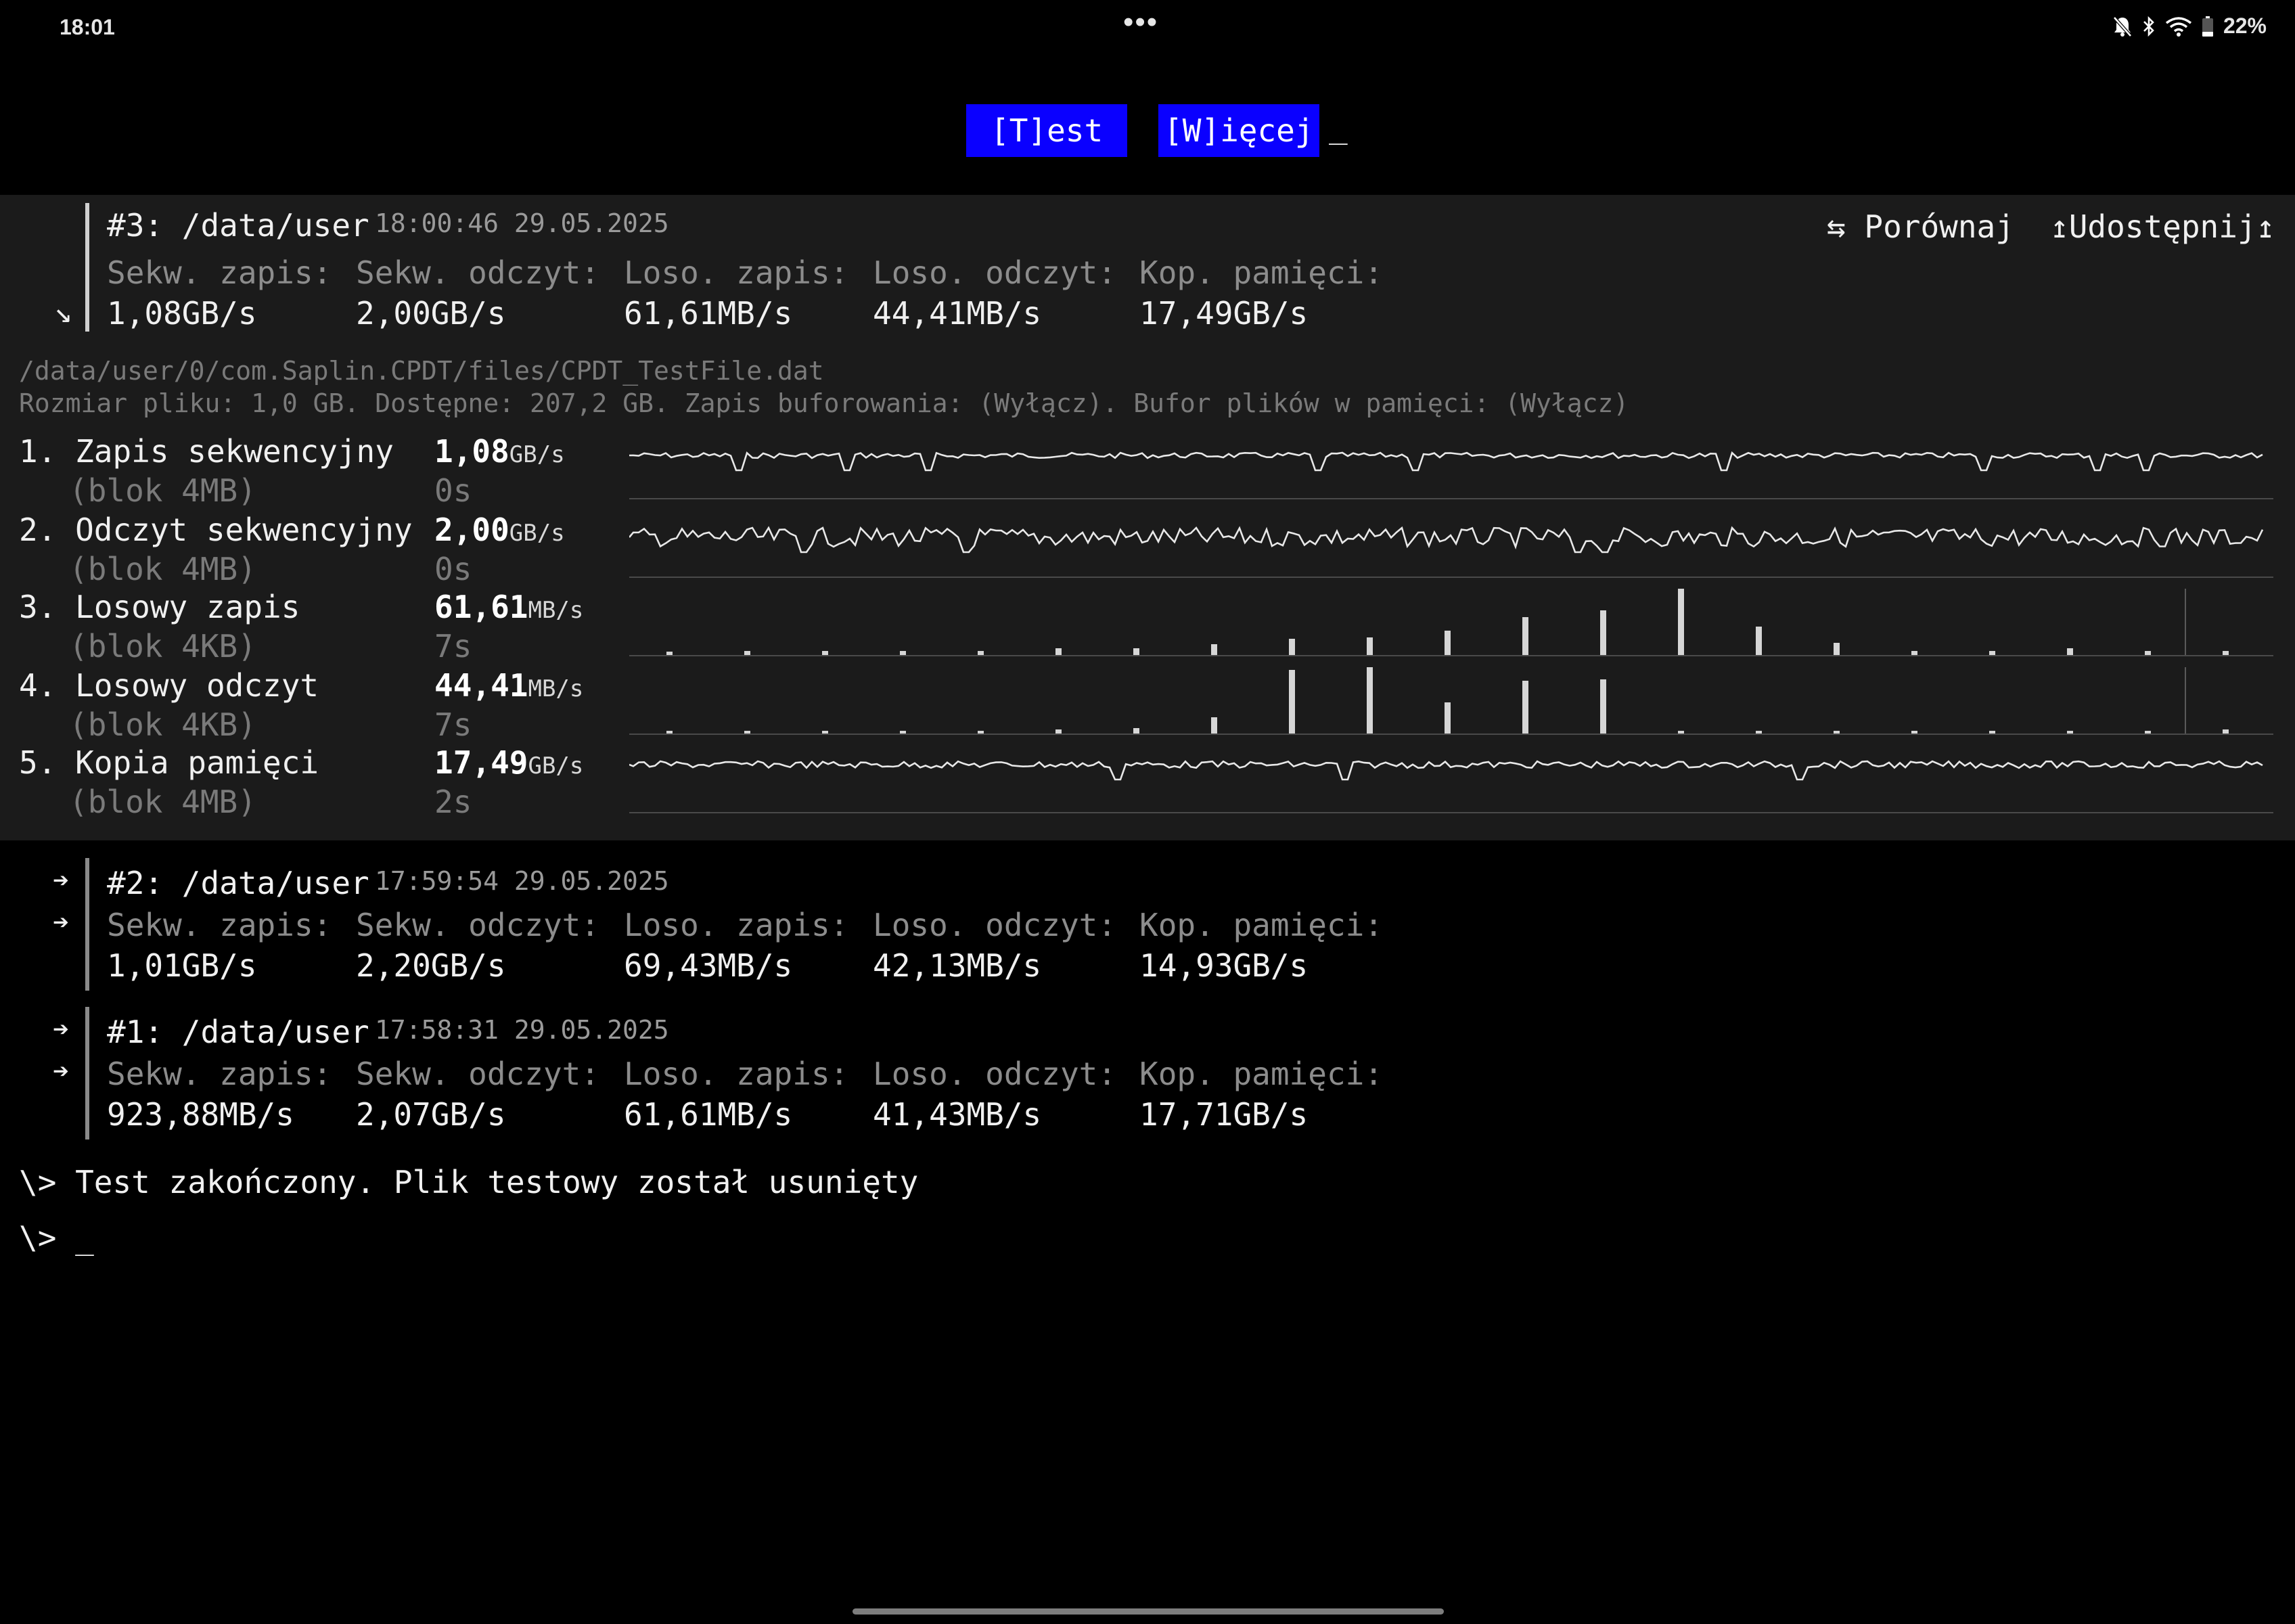  I want to click on history-title: #1: /data/user, so click(238, 1032).